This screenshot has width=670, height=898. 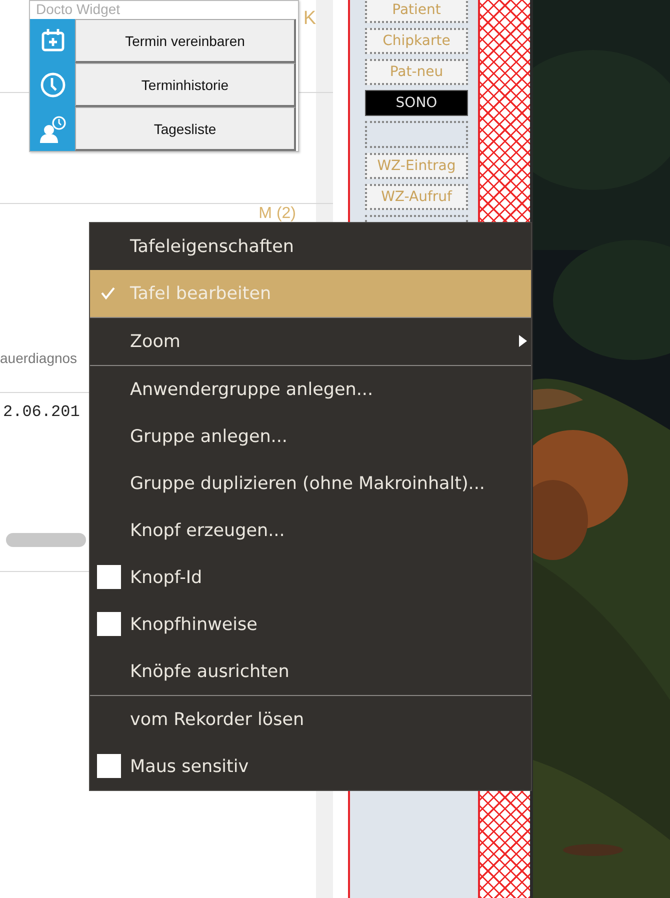 I want to click on column-header: auerdiagnos, so click(x=39, y=359).